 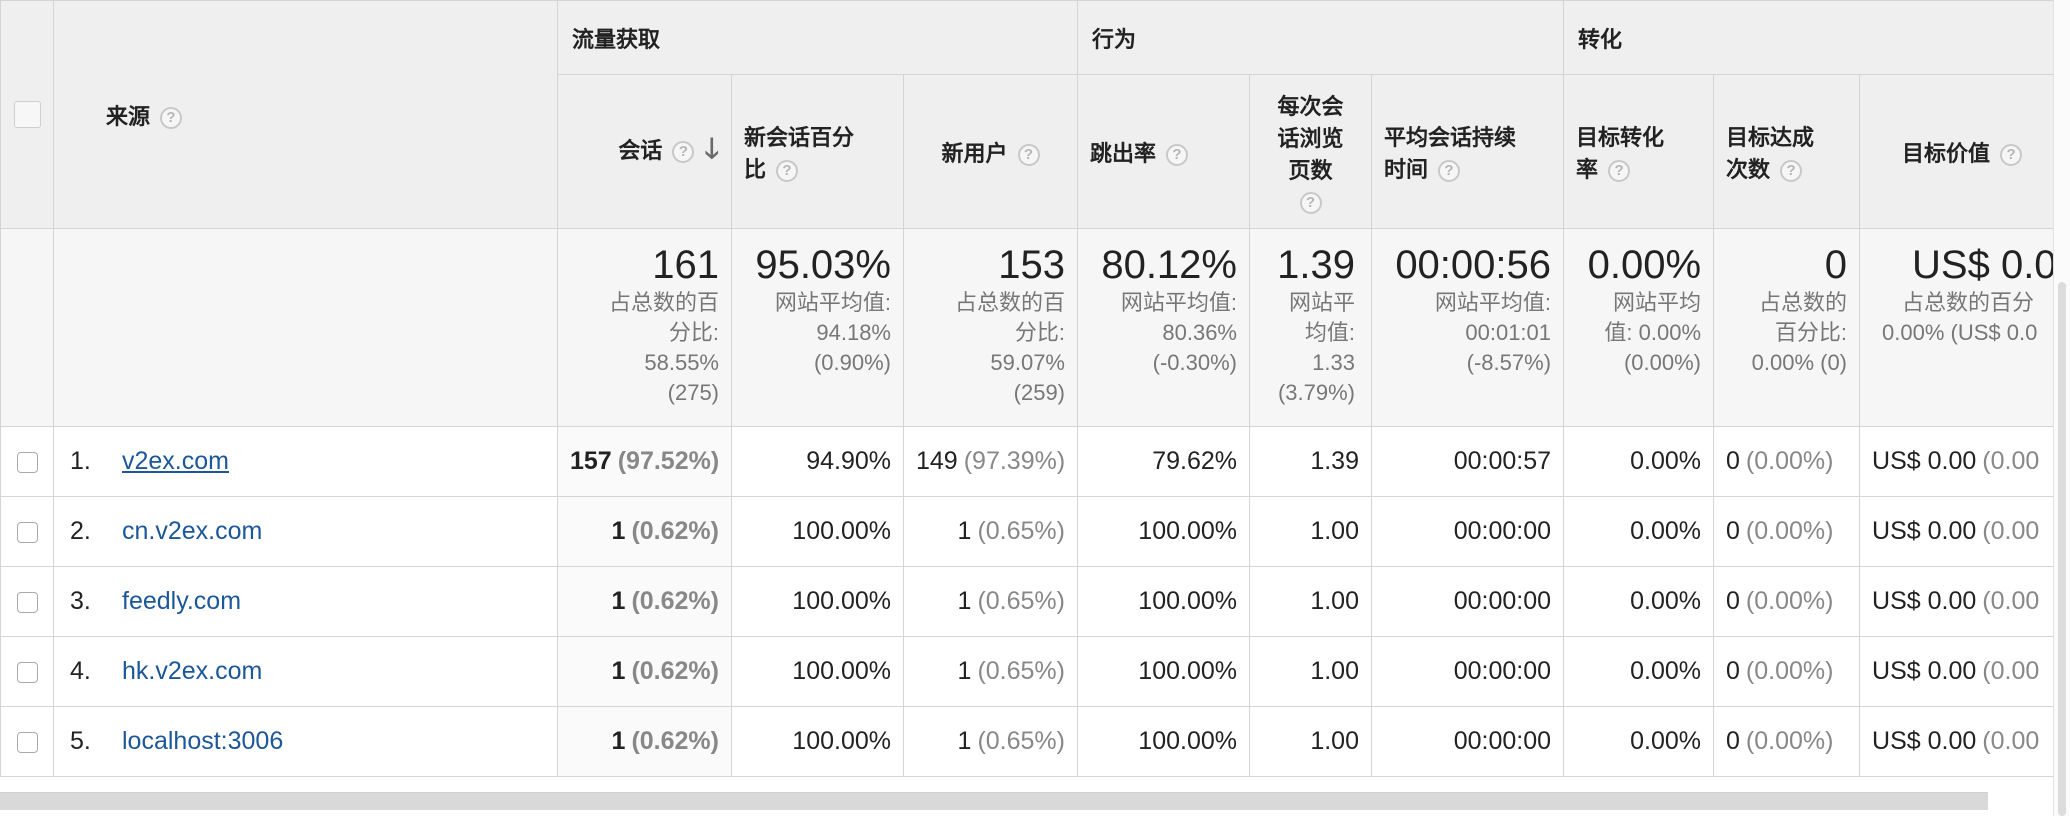 I want to click on bounce-rate-column-header: 跳出率?, so click(x=1163, y=151).